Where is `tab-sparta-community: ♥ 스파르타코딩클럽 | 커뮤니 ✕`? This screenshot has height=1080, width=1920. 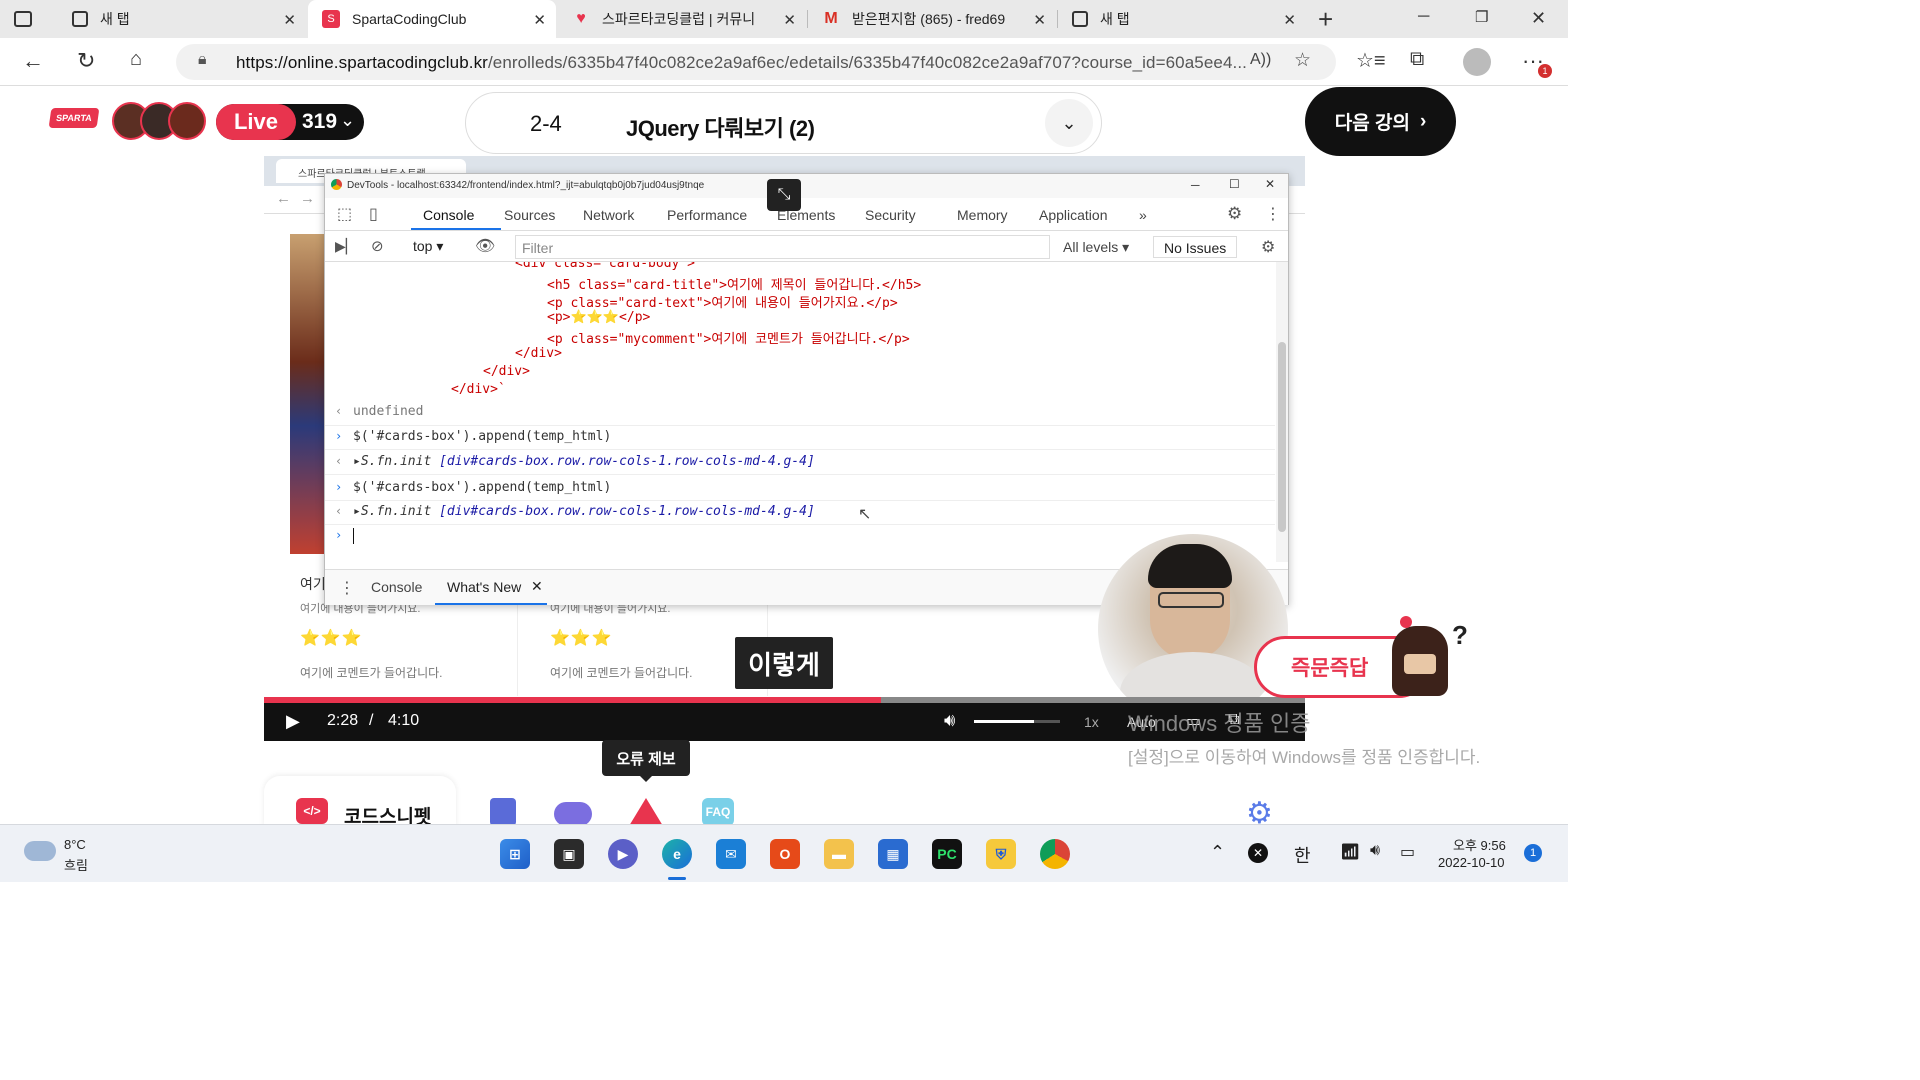 tab-sparta-community: ♥ 스파르타코딩클럽 | 커뮤니 ✕ is located at coordinates (682, 19).